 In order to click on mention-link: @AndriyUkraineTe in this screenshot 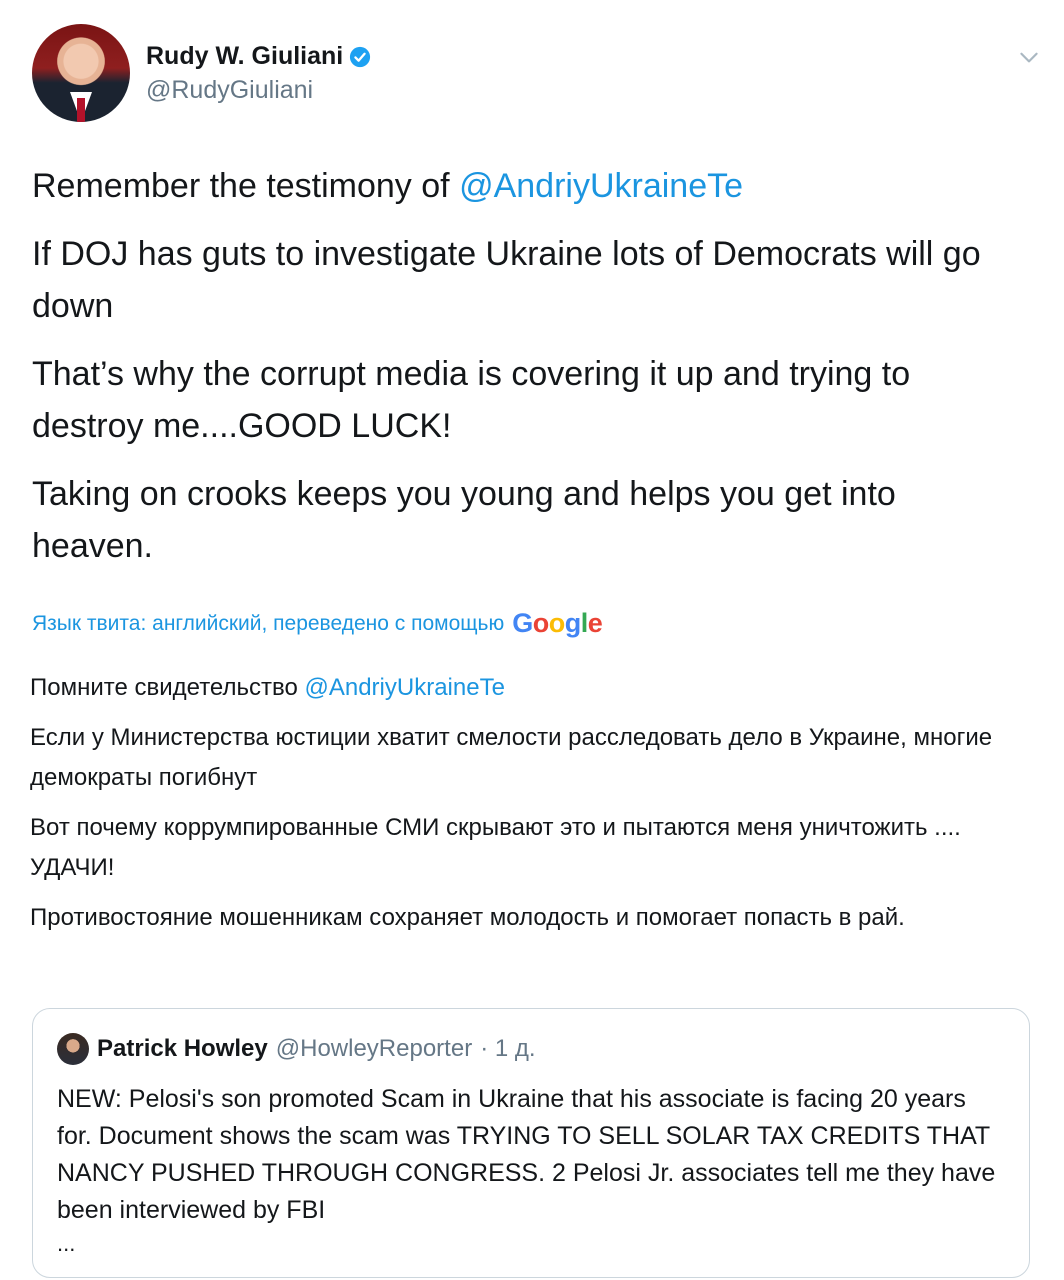, I will do `click(601, 186)`.